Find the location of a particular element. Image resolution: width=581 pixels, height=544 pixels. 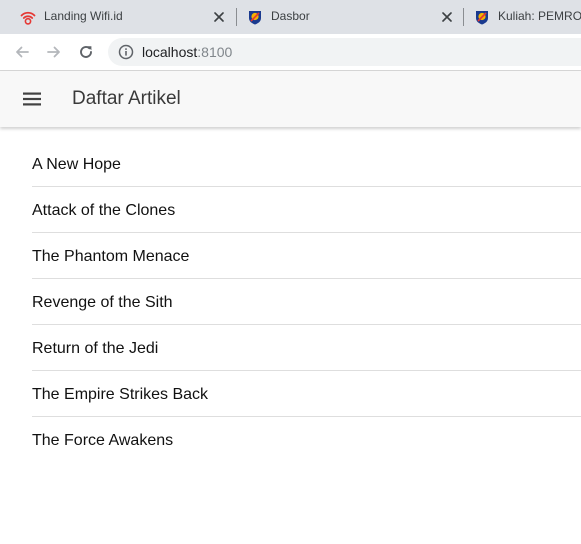

tab-title: Landing Wifi.id is located at coordinates (83, 16).